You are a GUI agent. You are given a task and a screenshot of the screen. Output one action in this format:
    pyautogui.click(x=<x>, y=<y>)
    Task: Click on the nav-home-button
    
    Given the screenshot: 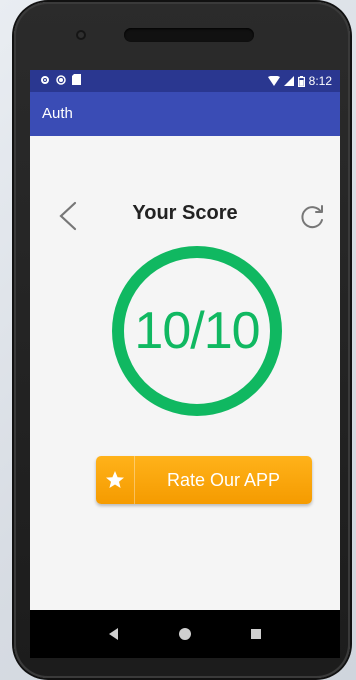 What is the action you would take?
    pyautogui.click(x=185, y=634)
    